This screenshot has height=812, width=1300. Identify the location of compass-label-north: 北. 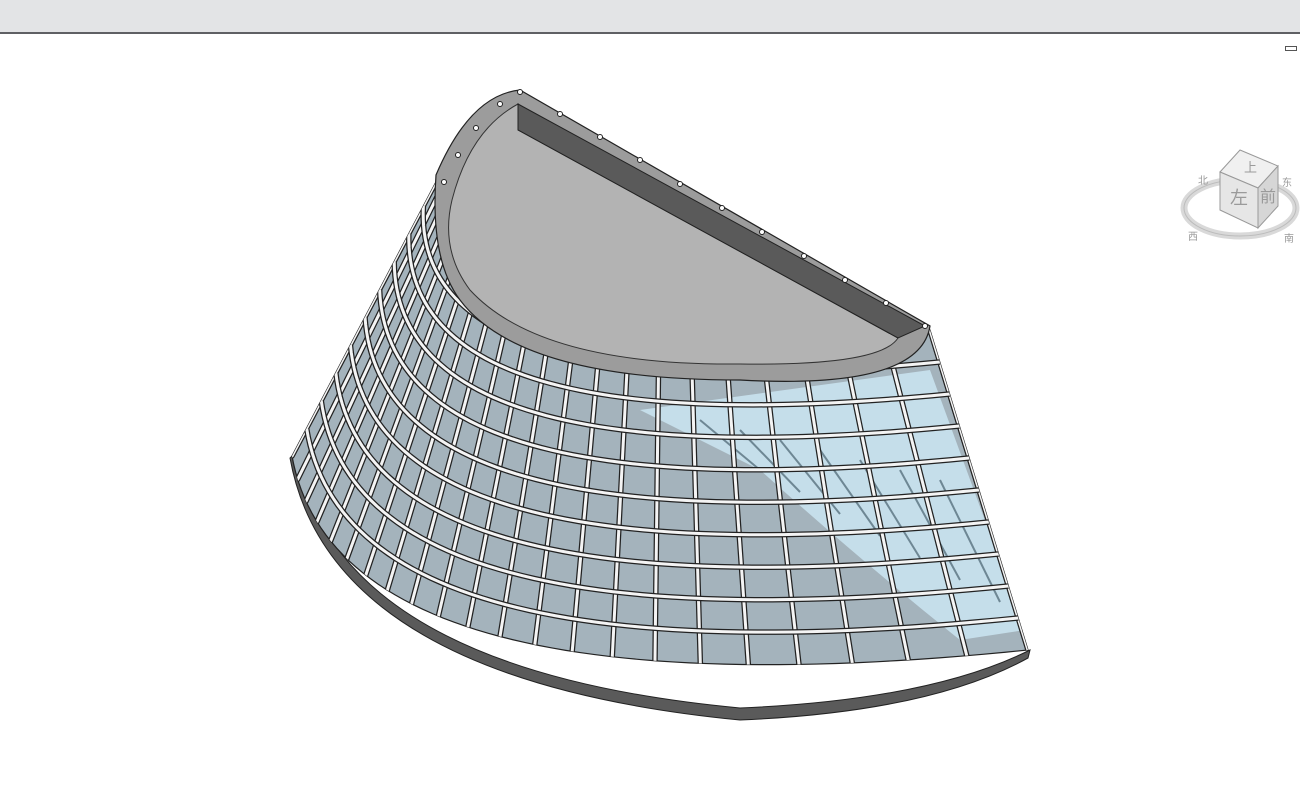
(1203, 181).